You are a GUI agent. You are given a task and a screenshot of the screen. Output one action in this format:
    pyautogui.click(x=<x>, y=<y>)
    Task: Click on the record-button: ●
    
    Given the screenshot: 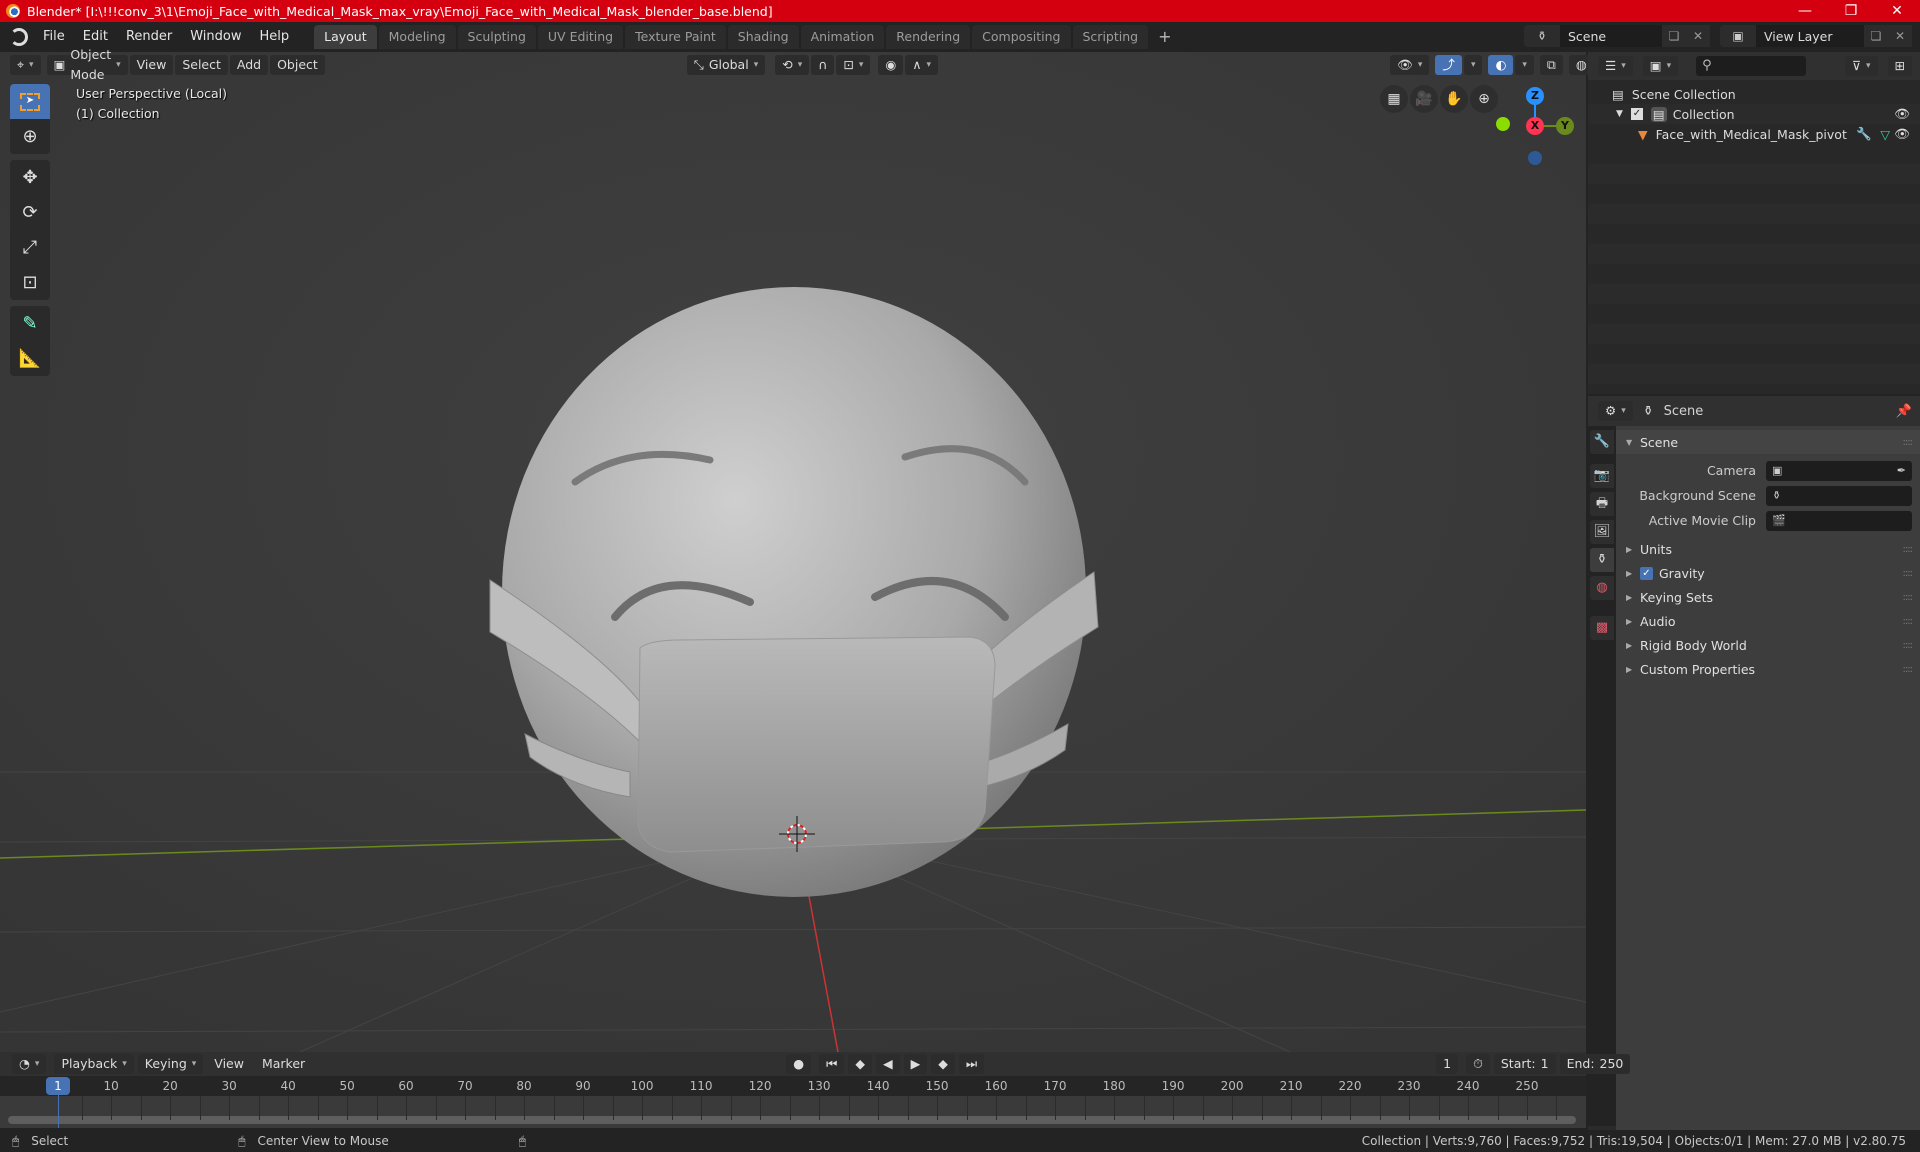 What is the action you would take?
    pyautogui.click(x=799, y=1064)
    